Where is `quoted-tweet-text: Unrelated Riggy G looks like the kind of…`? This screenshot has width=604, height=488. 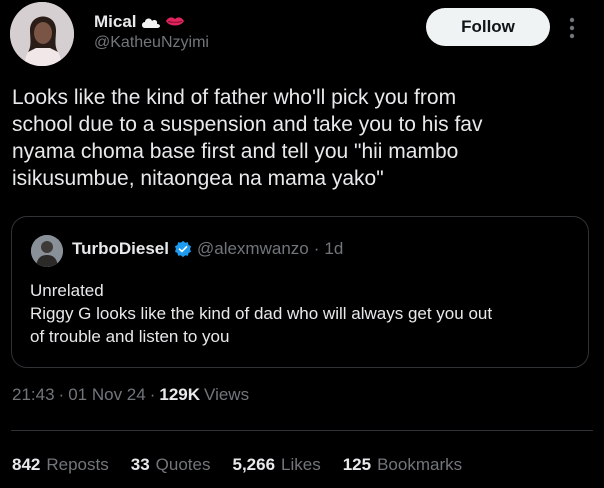
quoted-tweet-text: Unrelated Riggy G looks like the kind of… is located at coordinates (261, 313).